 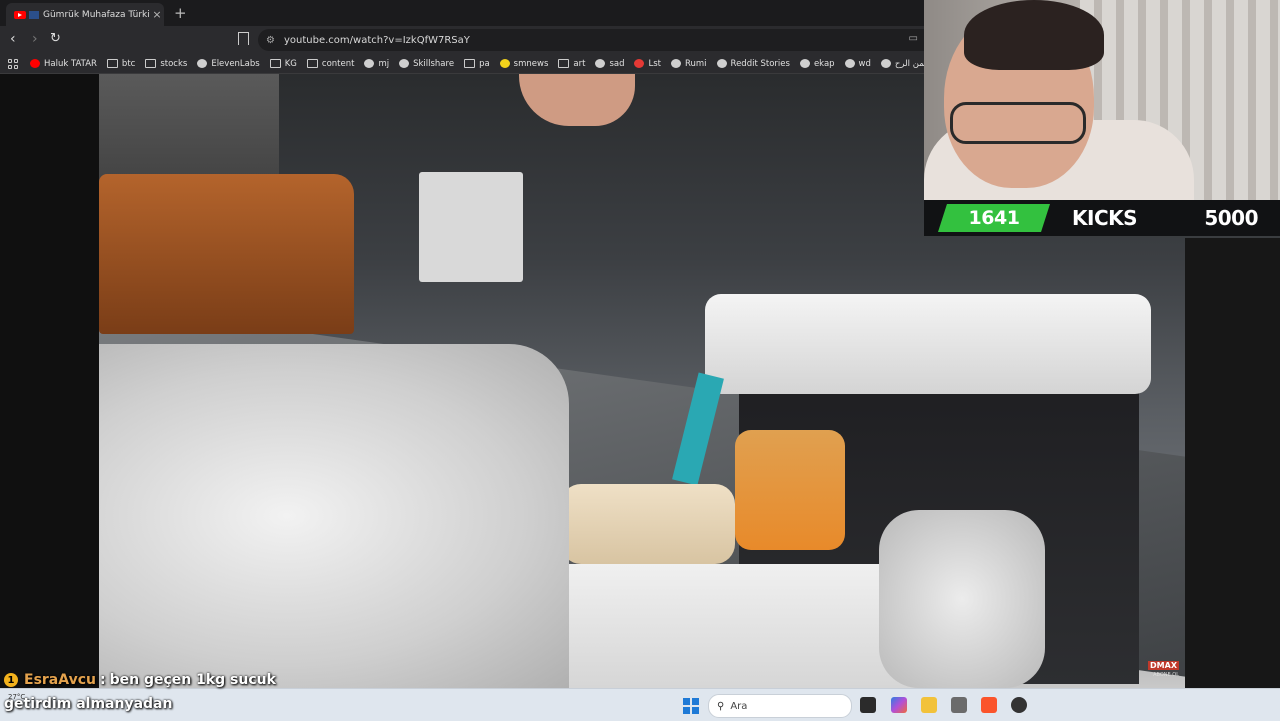 I want to click on bookmark-item: Rumi, so click(x=688, y=63).